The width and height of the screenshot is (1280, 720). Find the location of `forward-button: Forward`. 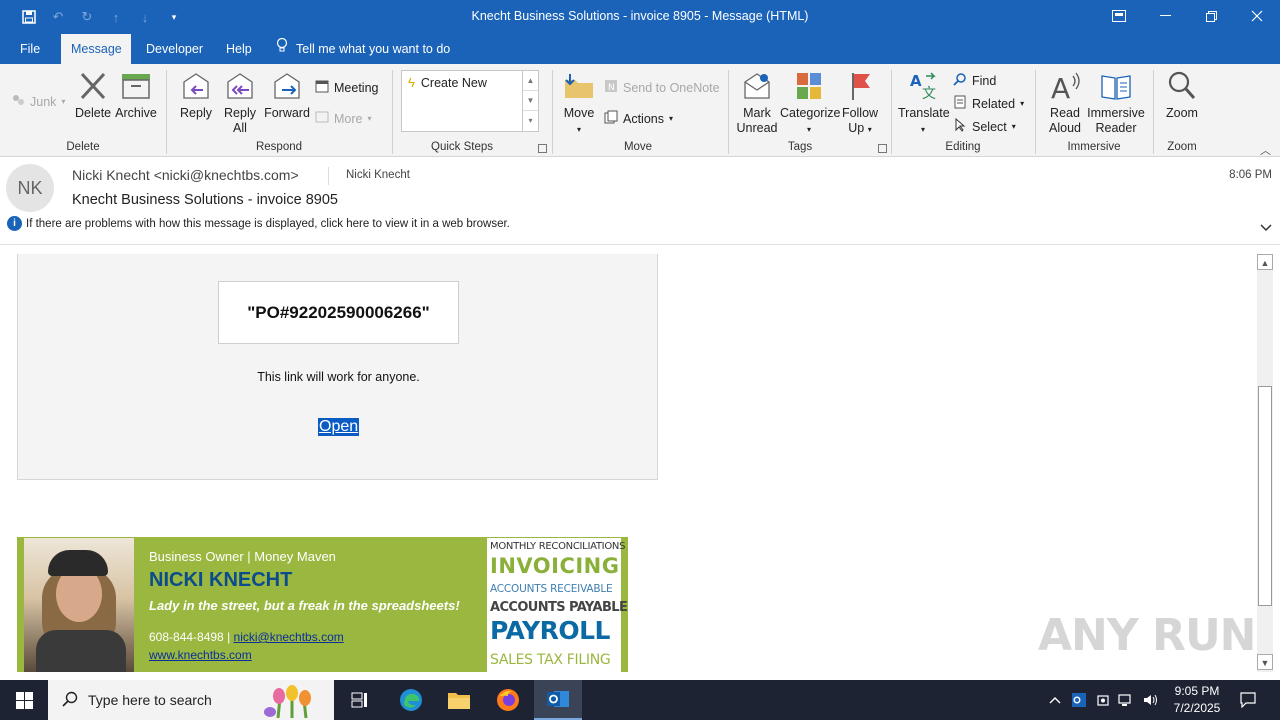

forward-button: Forward is located at coordinates (287, 95).